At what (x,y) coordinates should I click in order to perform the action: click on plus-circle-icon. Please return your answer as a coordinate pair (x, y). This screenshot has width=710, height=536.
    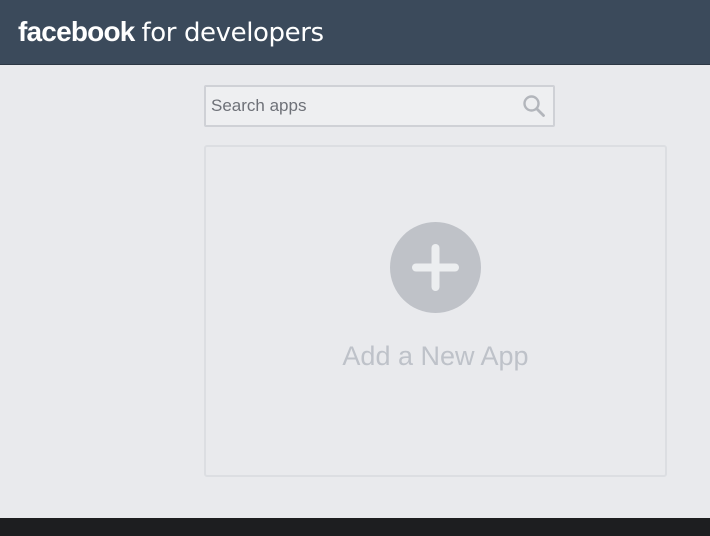
    Looking at the image, I should click on (435, 267).